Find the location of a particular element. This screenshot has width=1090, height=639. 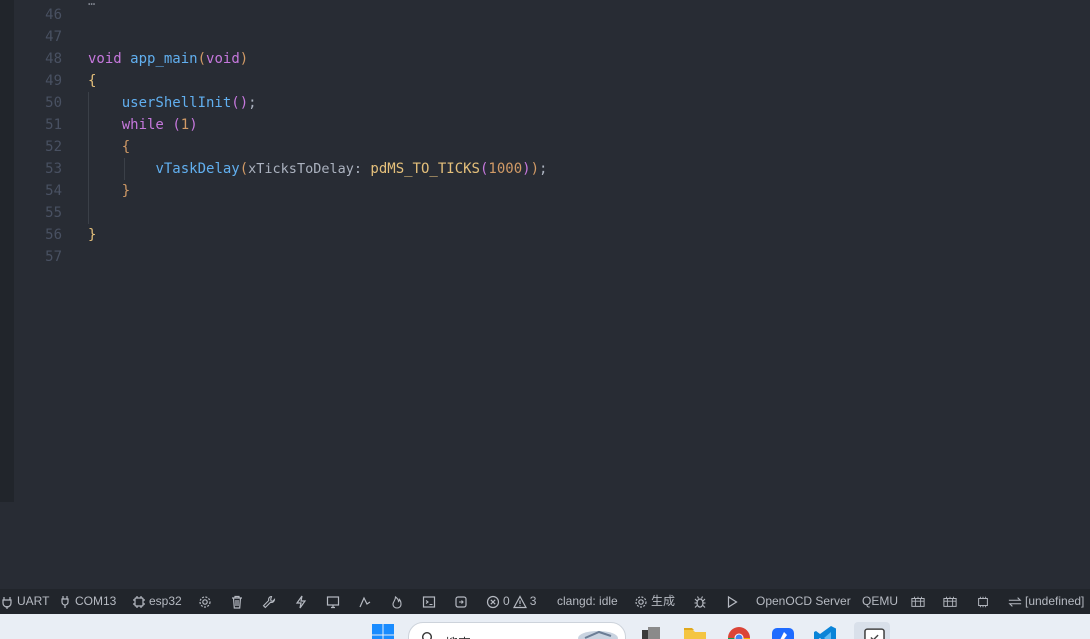

error-count: 0 is located at coordinates (506, 601).